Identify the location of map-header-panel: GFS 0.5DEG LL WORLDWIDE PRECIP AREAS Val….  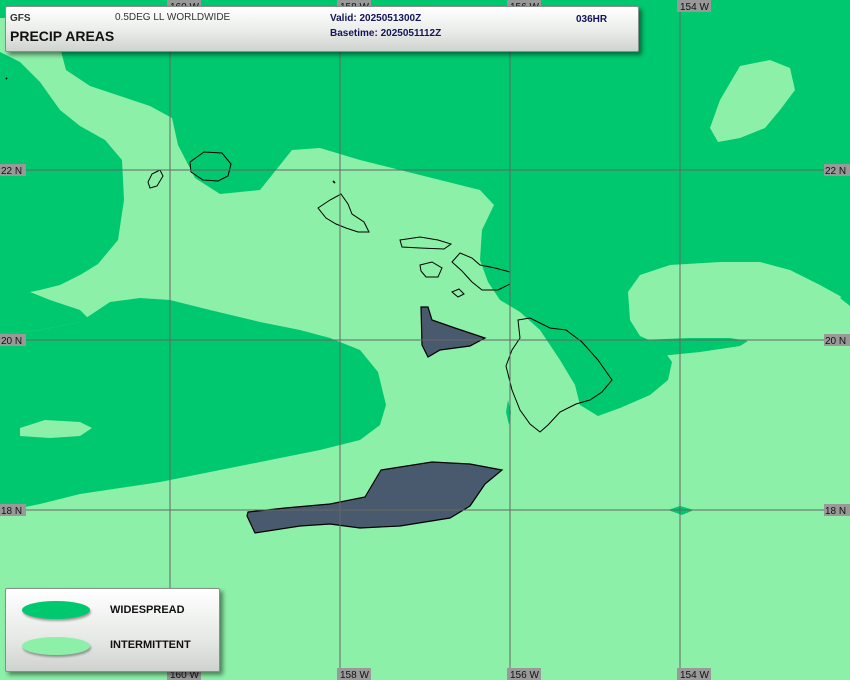
(322, 29).